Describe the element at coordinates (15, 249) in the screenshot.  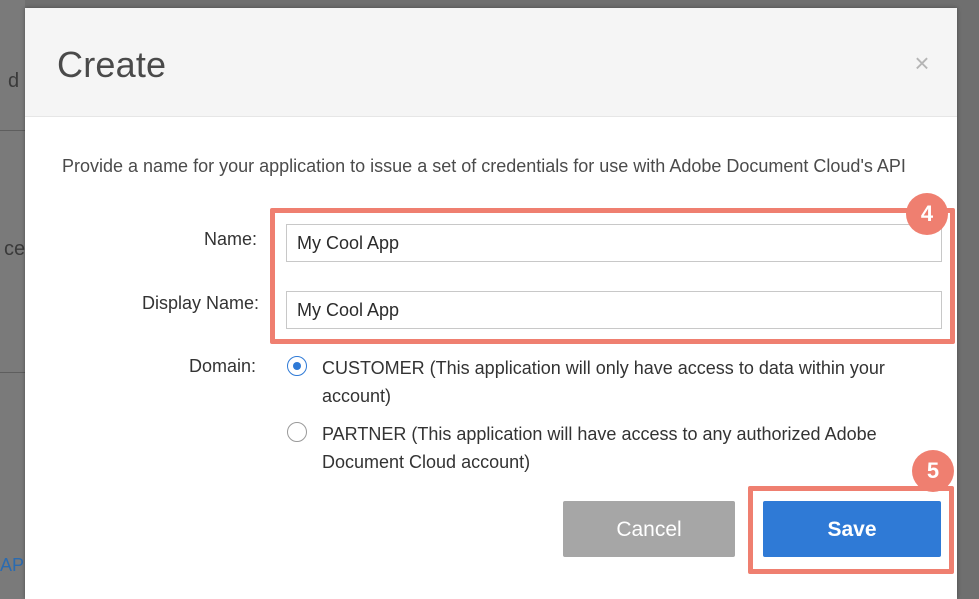
I see `background-text-fragment: ce` at that location.